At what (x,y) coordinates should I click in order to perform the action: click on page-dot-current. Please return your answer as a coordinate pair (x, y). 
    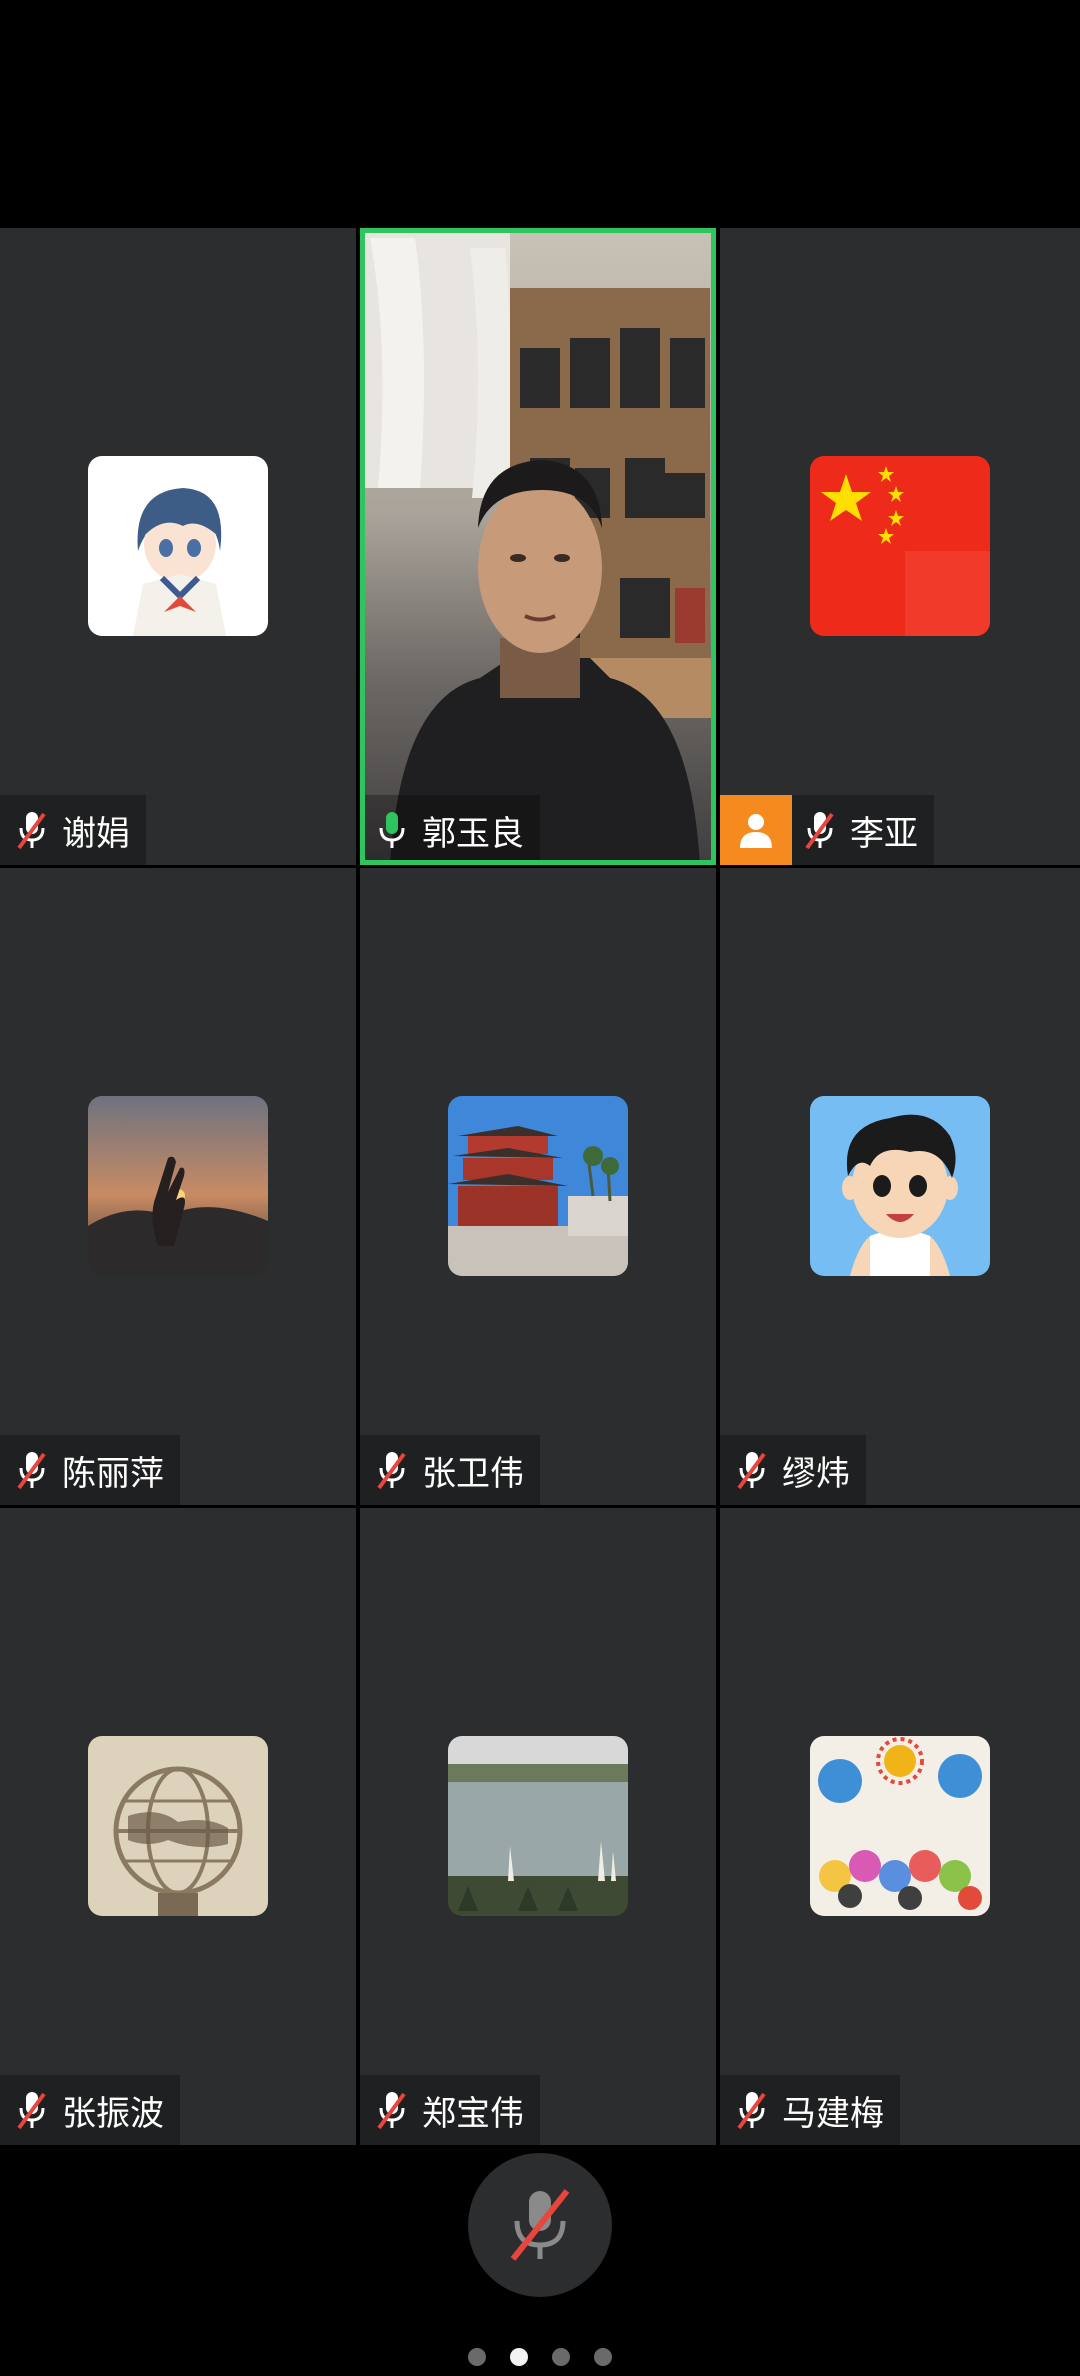
    Looking at the image, I should click on (519, 2357).